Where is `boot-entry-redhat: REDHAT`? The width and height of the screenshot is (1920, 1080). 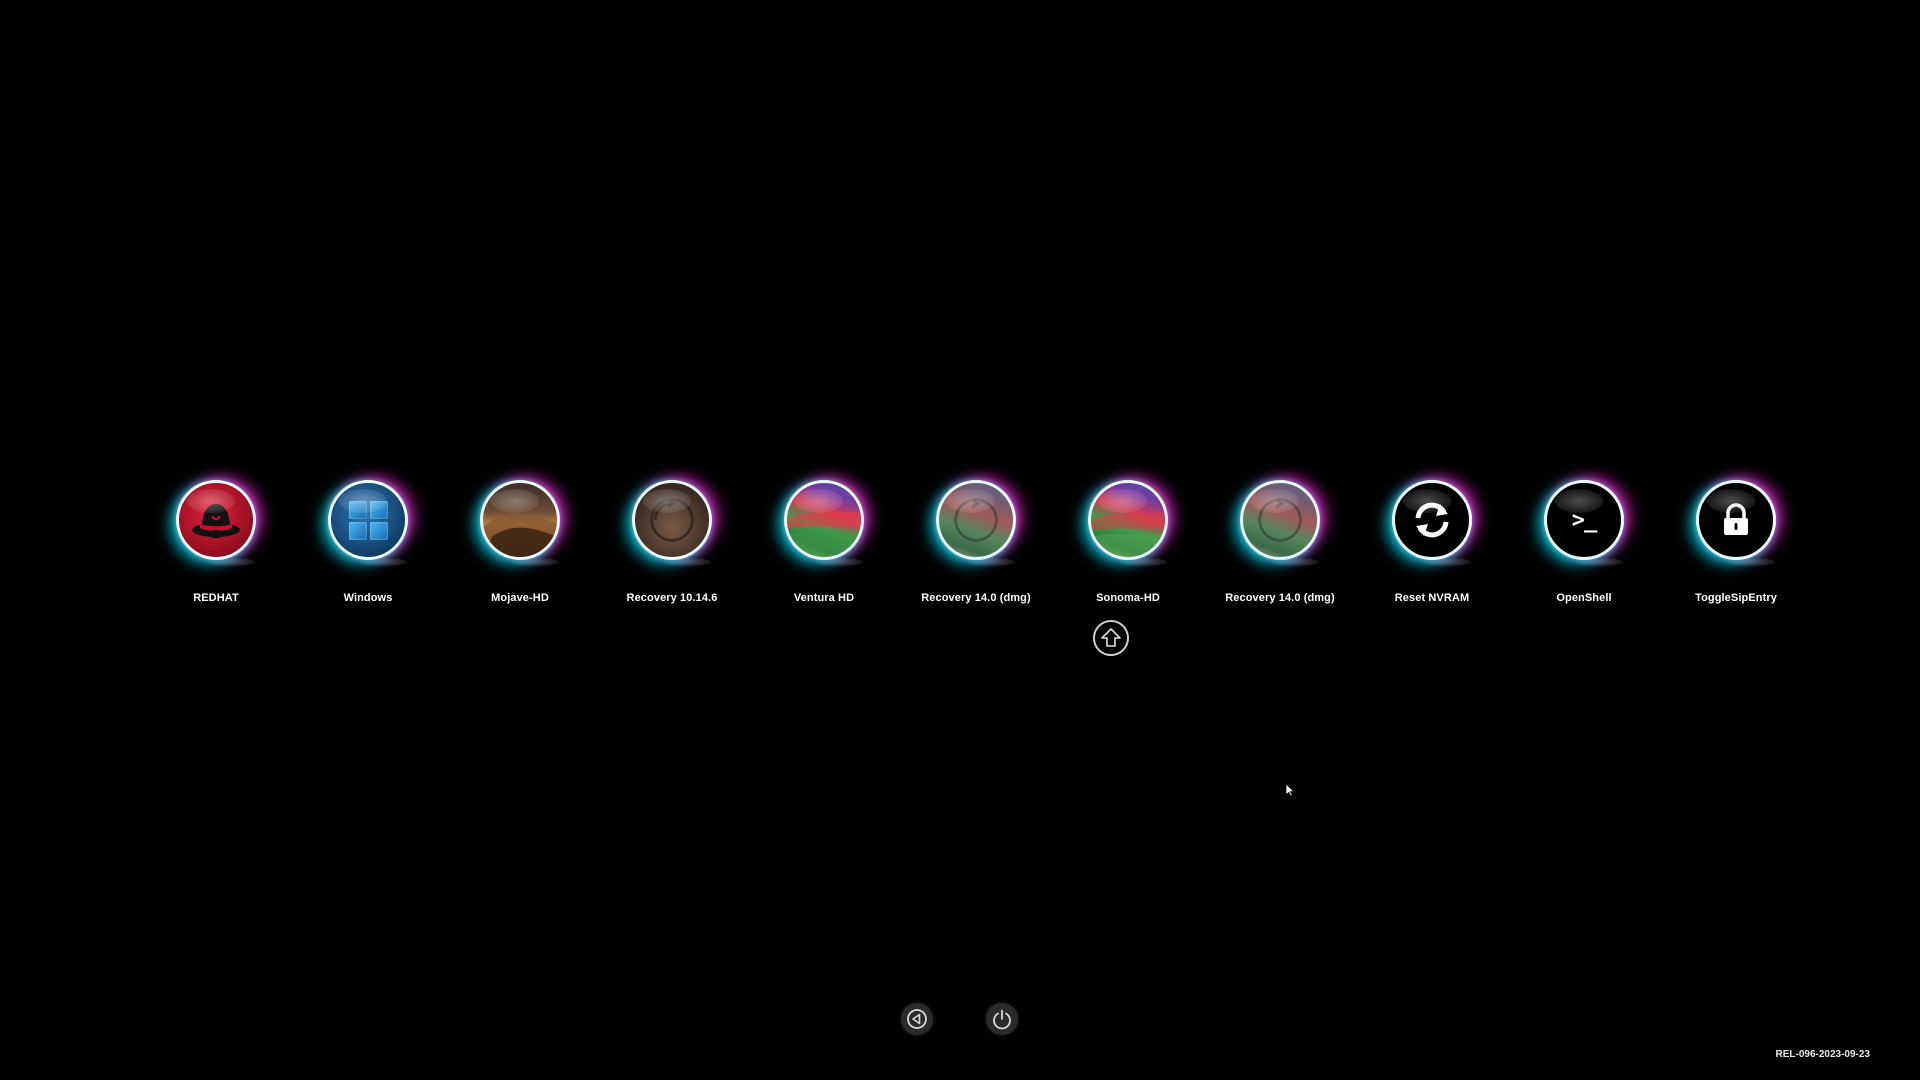 boot-entry-redhat: REDHAT is located at coordinates (216, 542).